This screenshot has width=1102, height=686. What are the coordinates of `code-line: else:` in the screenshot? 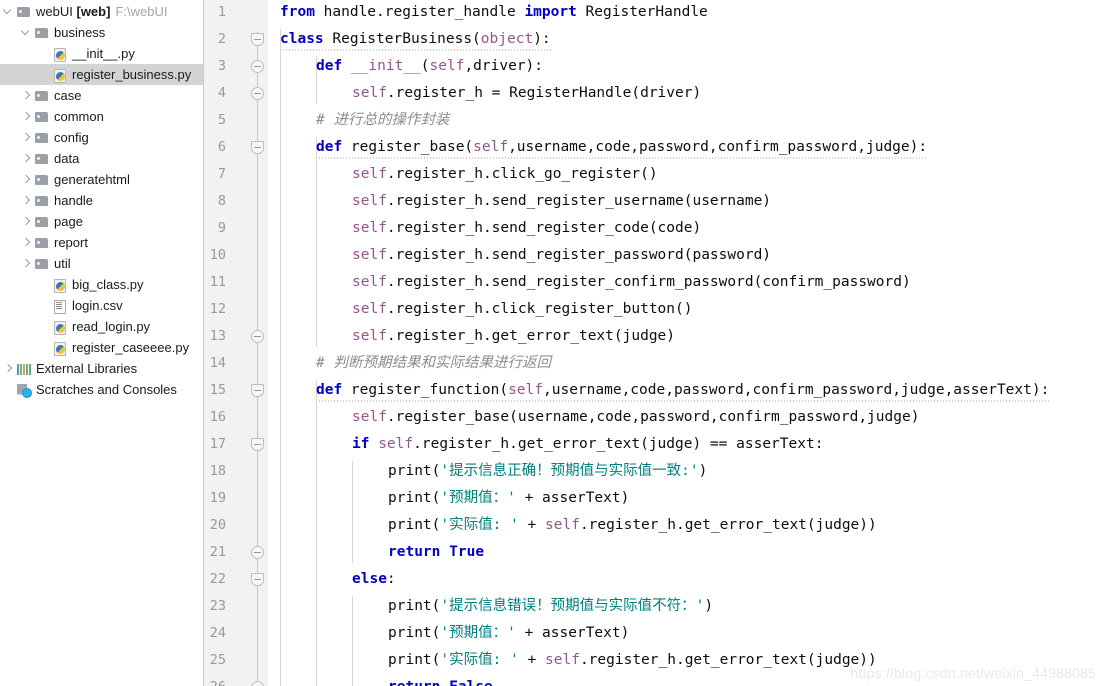 It's located at (374, 579).